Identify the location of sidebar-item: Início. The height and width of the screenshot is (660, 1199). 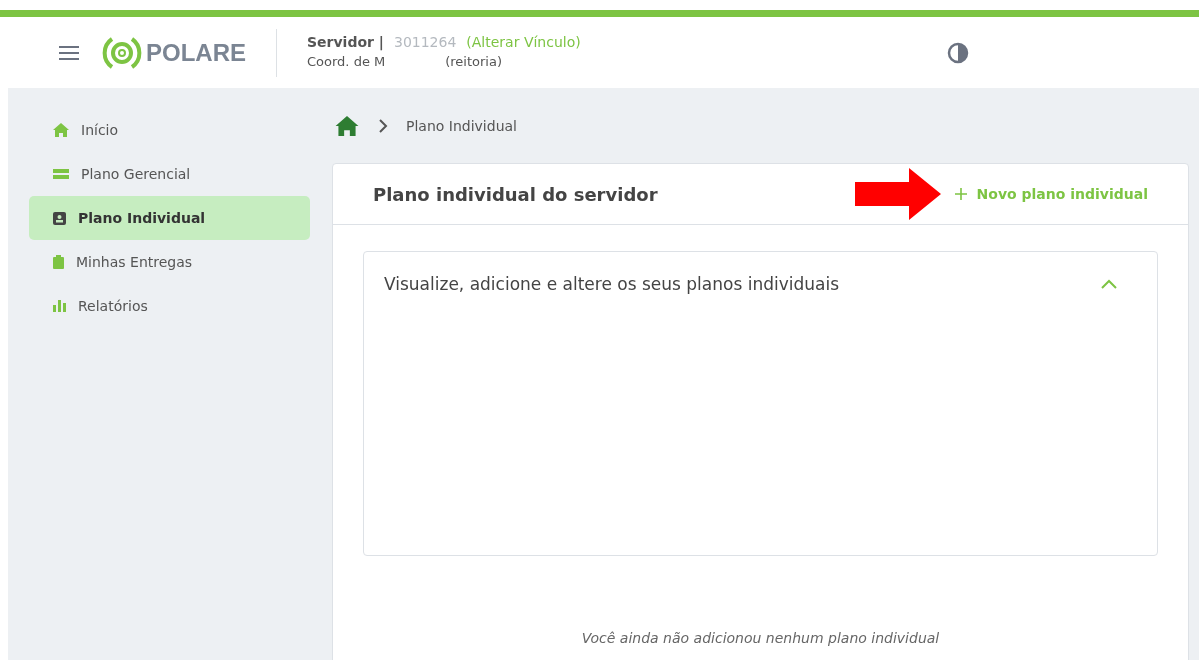
(169, 130).